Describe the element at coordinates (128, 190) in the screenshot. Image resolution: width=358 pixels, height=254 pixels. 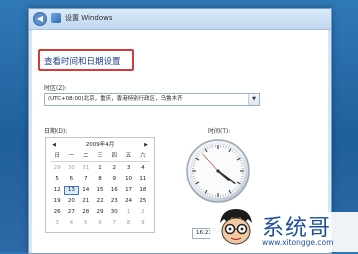
I see `calendar-day: 17` at that location.